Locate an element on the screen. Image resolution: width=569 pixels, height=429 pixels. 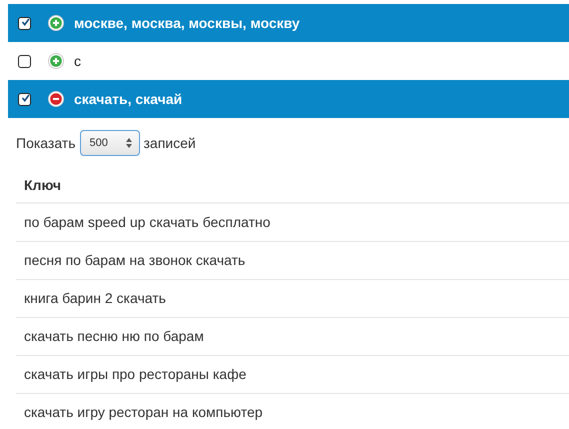
group-row: с is located at coordinates (288, 61).